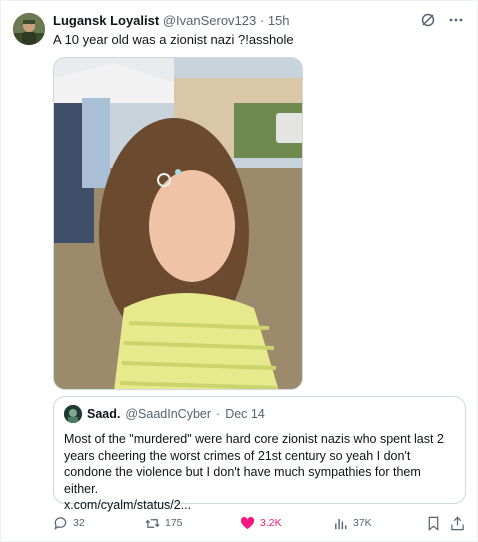 The image size is (478, 542). I want to click on bookmark-icon, so click(433, 523).